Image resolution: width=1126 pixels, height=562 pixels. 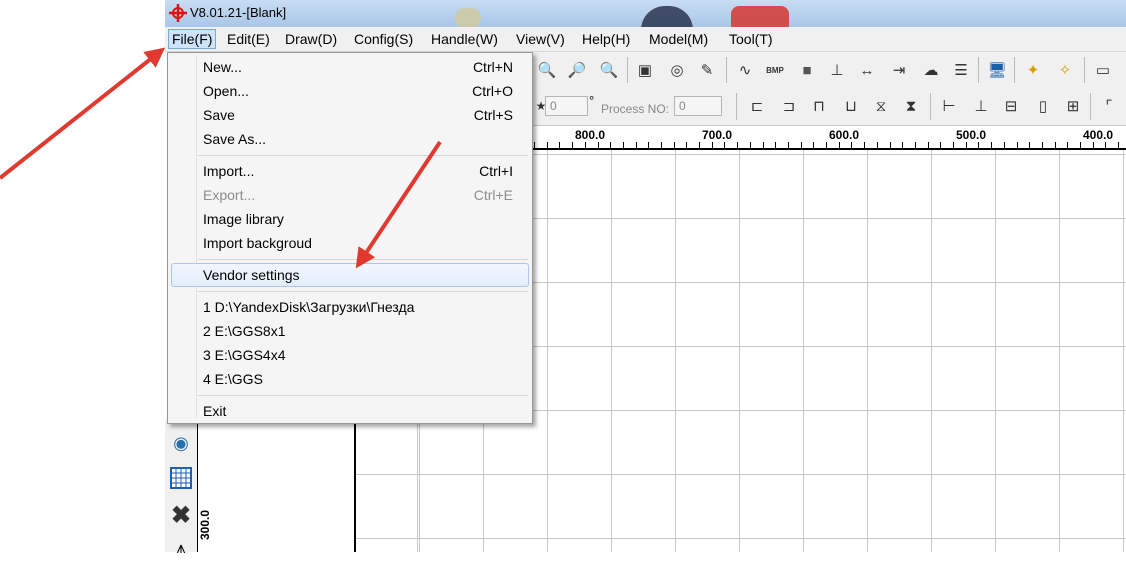 What do you see at coordinates (244, 331) in the screenshot?
I see `menu-item-recent-file: 2 E:\GGS8x1` at bounding box center [244, 331].